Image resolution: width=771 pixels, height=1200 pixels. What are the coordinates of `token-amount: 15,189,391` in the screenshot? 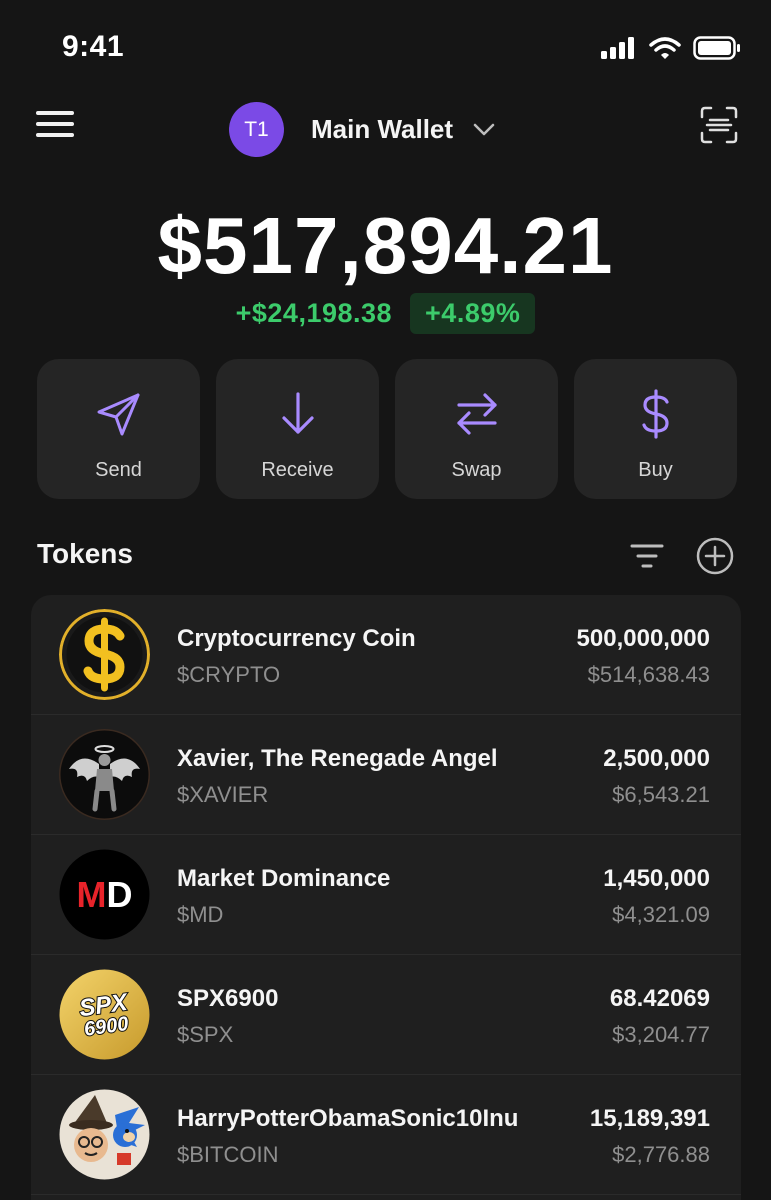 It's located at (649, 1118).